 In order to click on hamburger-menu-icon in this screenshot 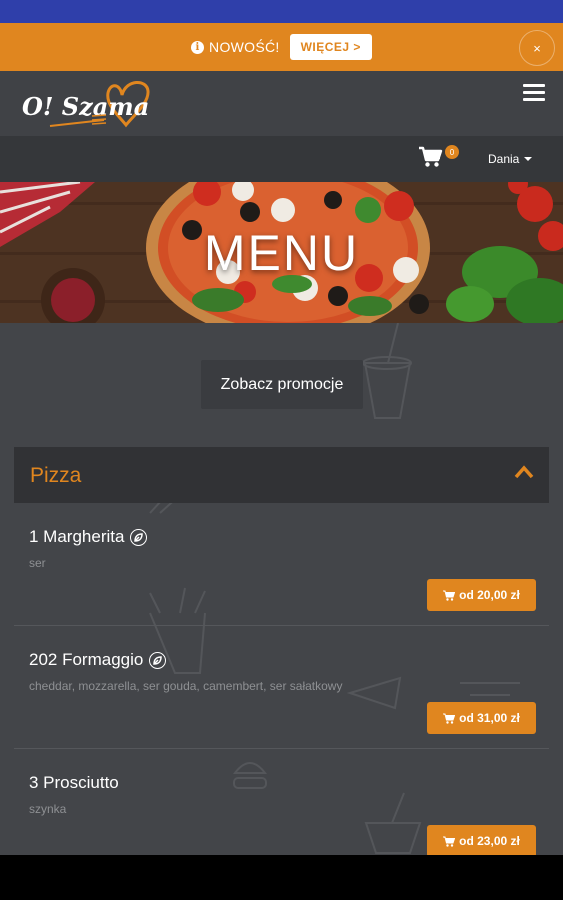, I will do `click(534, 93)`.